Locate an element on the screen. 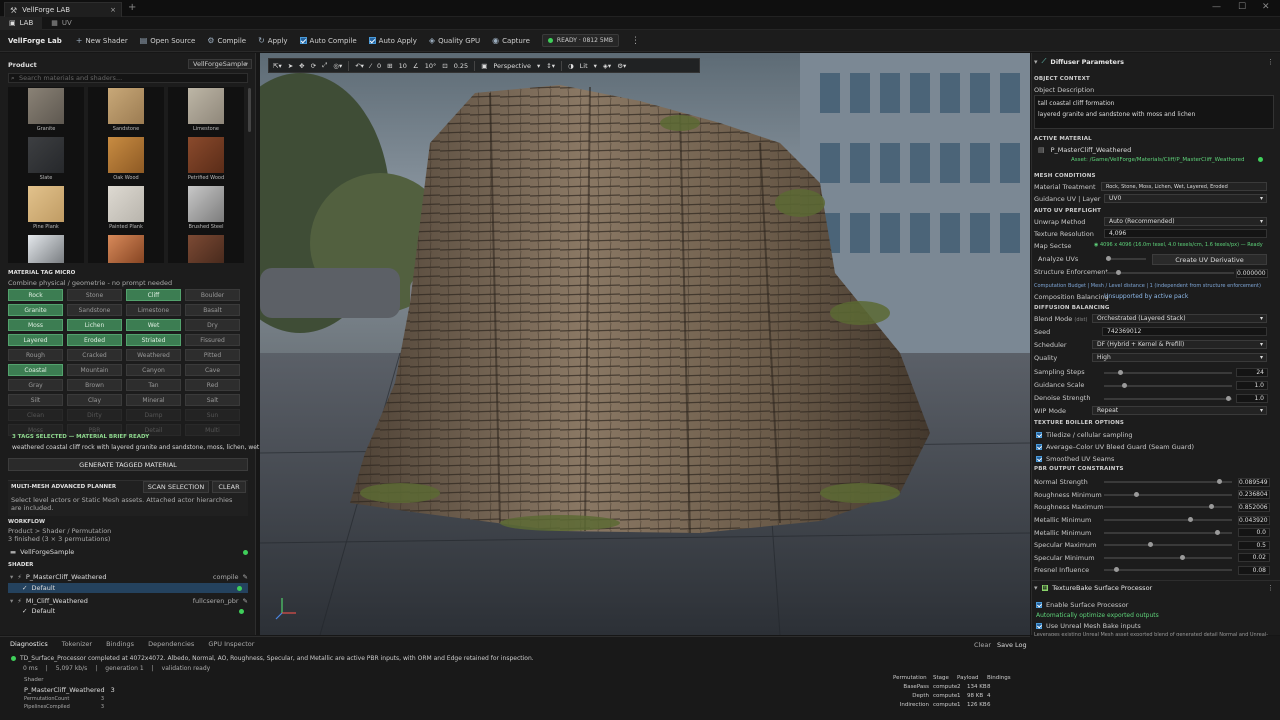  save-log-button: Save Log is located at coordinates (1012, 645).